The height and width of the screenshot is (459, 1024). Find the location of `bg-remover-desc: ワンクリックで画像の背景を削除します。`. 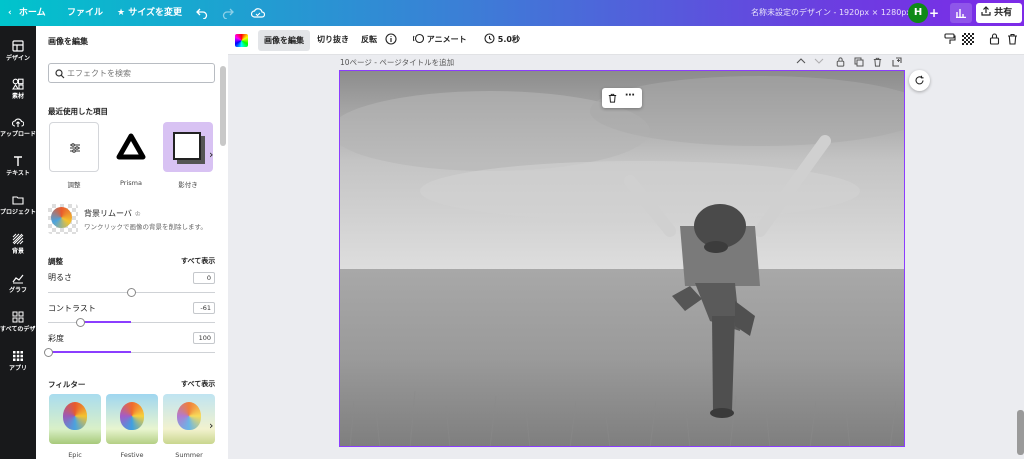

bg-remover-desc: ワンクリックで画像の背景を削除します。 is located at coordinates (145, 227).